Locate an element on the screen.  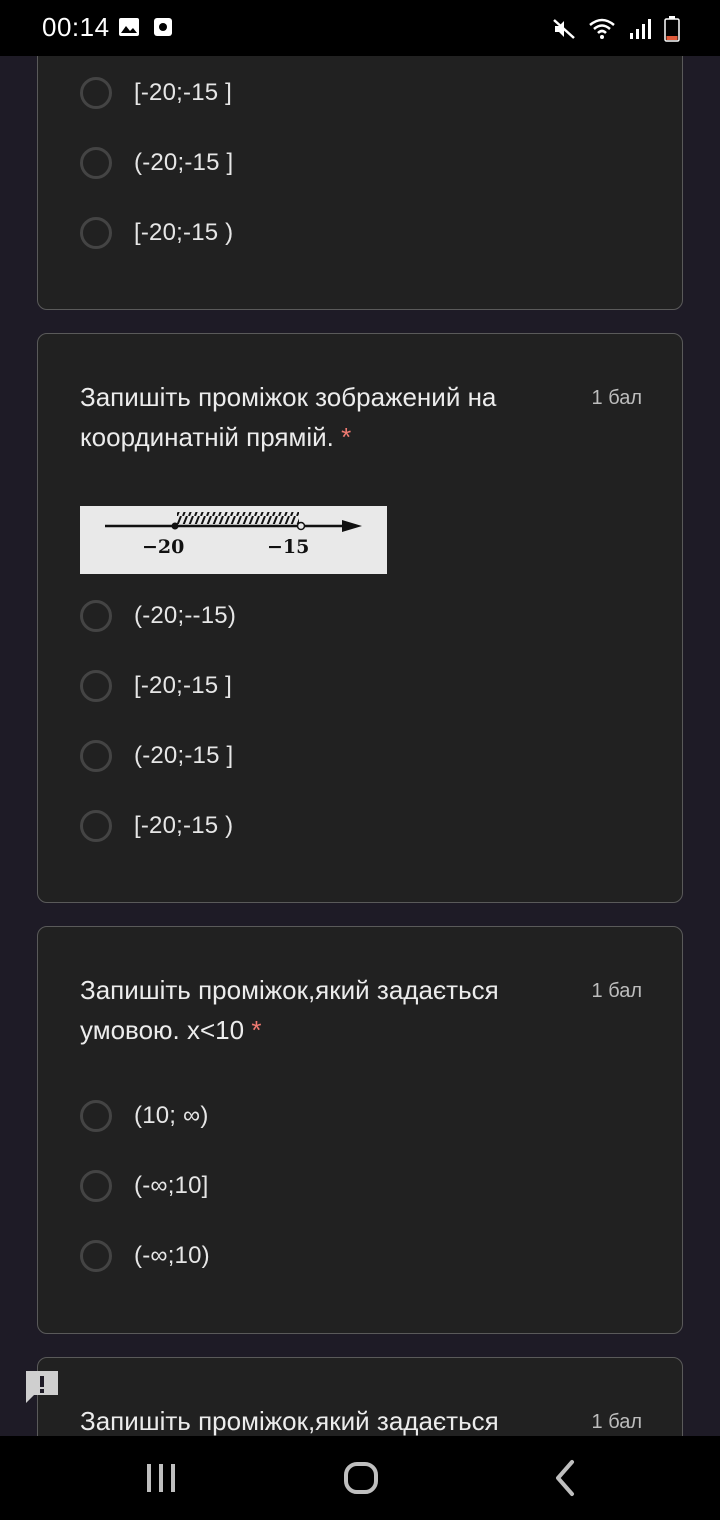
question-title: Запишіть проміжок,який задається is located at coordinates (320, 1421).